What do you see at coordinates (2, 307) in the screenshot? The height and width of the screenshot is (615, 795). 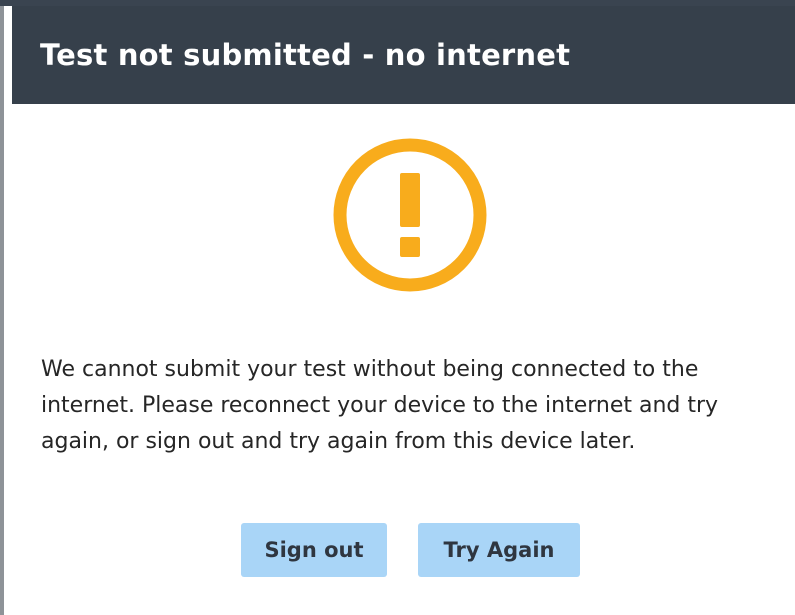 I see `window-left-border` at bounding box center [2, 307].